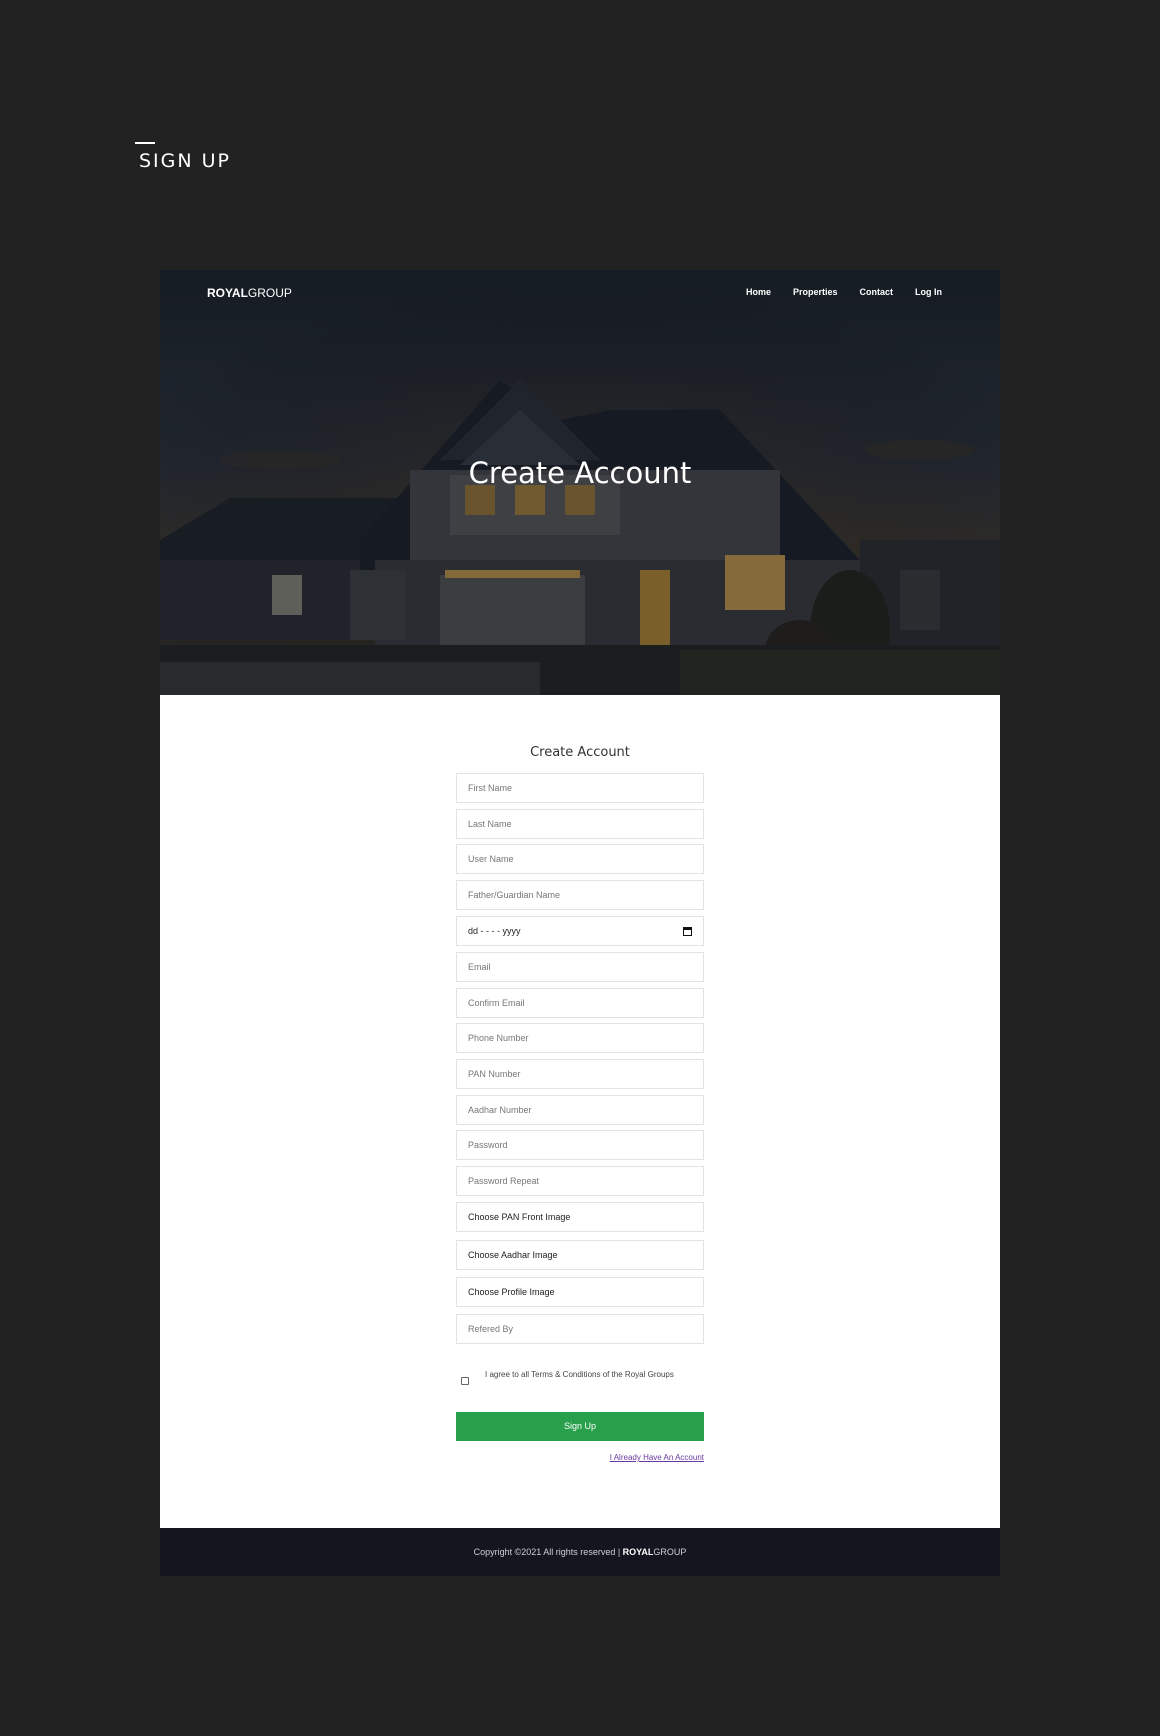 The image size is (1160, 1736). What do you see at coordinates (580, 1003) in the screenshot?
I see `confirm-email-input: Confirm Email` at bounding box center [580, 1003].